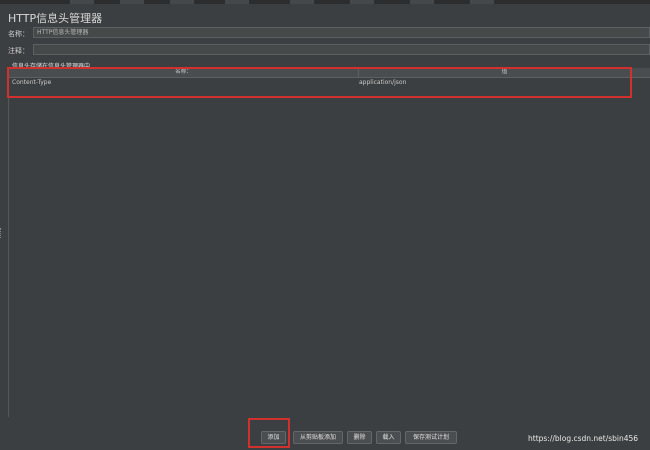 This screenshot has height=450, width=650. Describe the element at coordinates (341, 32) in the screenshot. I see `name-field: HTTP信息头管理器` at that location.